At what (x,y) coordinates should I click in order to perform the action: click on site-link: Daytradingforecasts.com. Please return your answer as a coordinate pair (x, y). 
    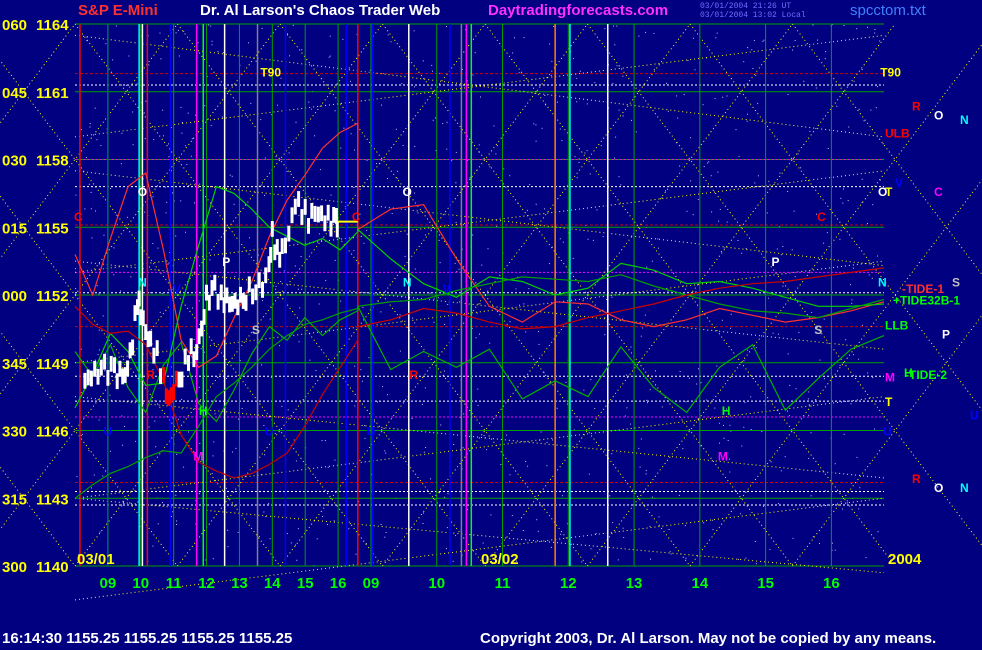
    Looking at the image, I should click on (578, 10).